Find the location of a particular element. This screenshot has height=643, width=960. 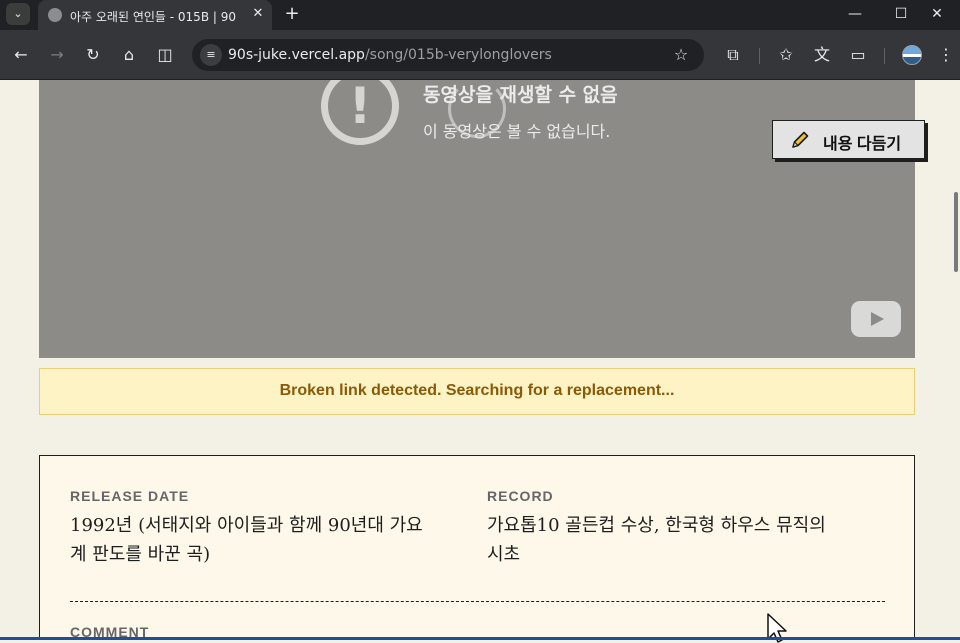

forward-icon: → is located at coordinates (57, 55).